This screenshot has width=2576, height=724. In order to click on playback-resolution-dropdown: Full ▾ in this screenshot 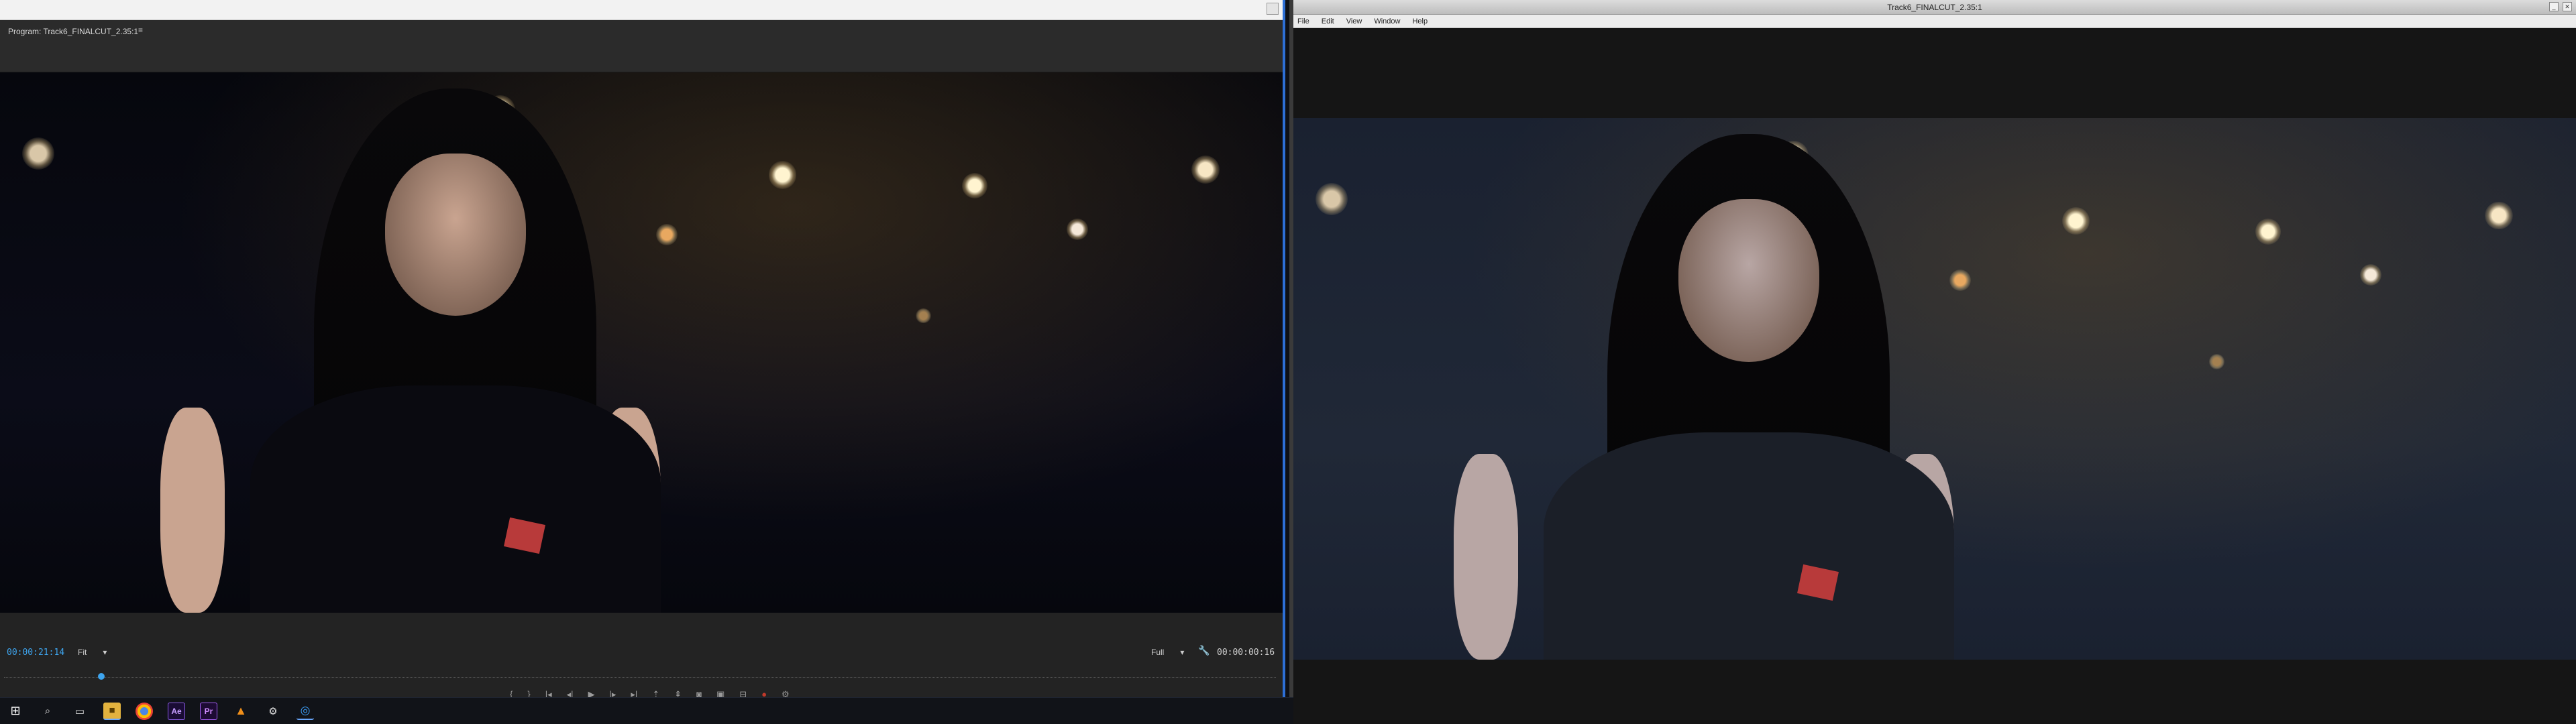, I will do `click(1169, 652)`.